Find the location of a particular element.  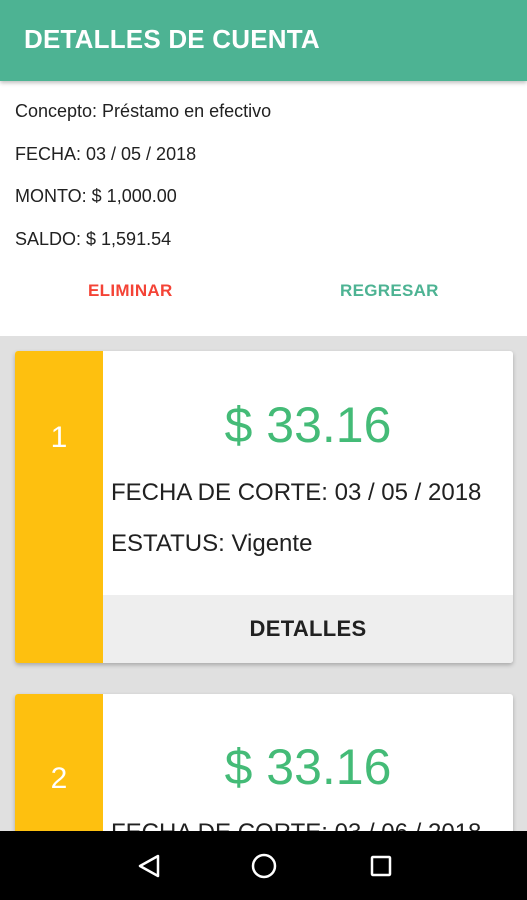

app-bar: DETALLES DE CUENTA is located at coordinates (263, 40).